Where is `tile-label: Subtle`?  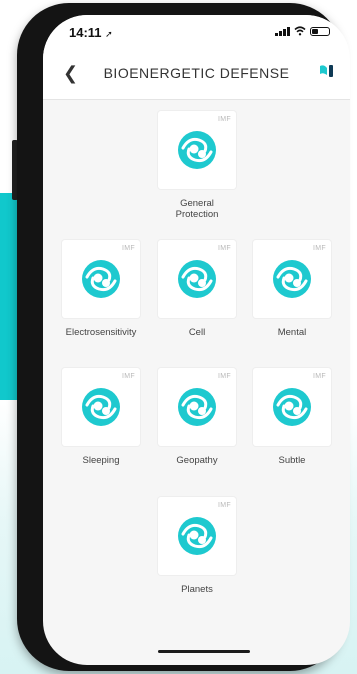
tile-label: Subtle is located at coordinates (292, 460).